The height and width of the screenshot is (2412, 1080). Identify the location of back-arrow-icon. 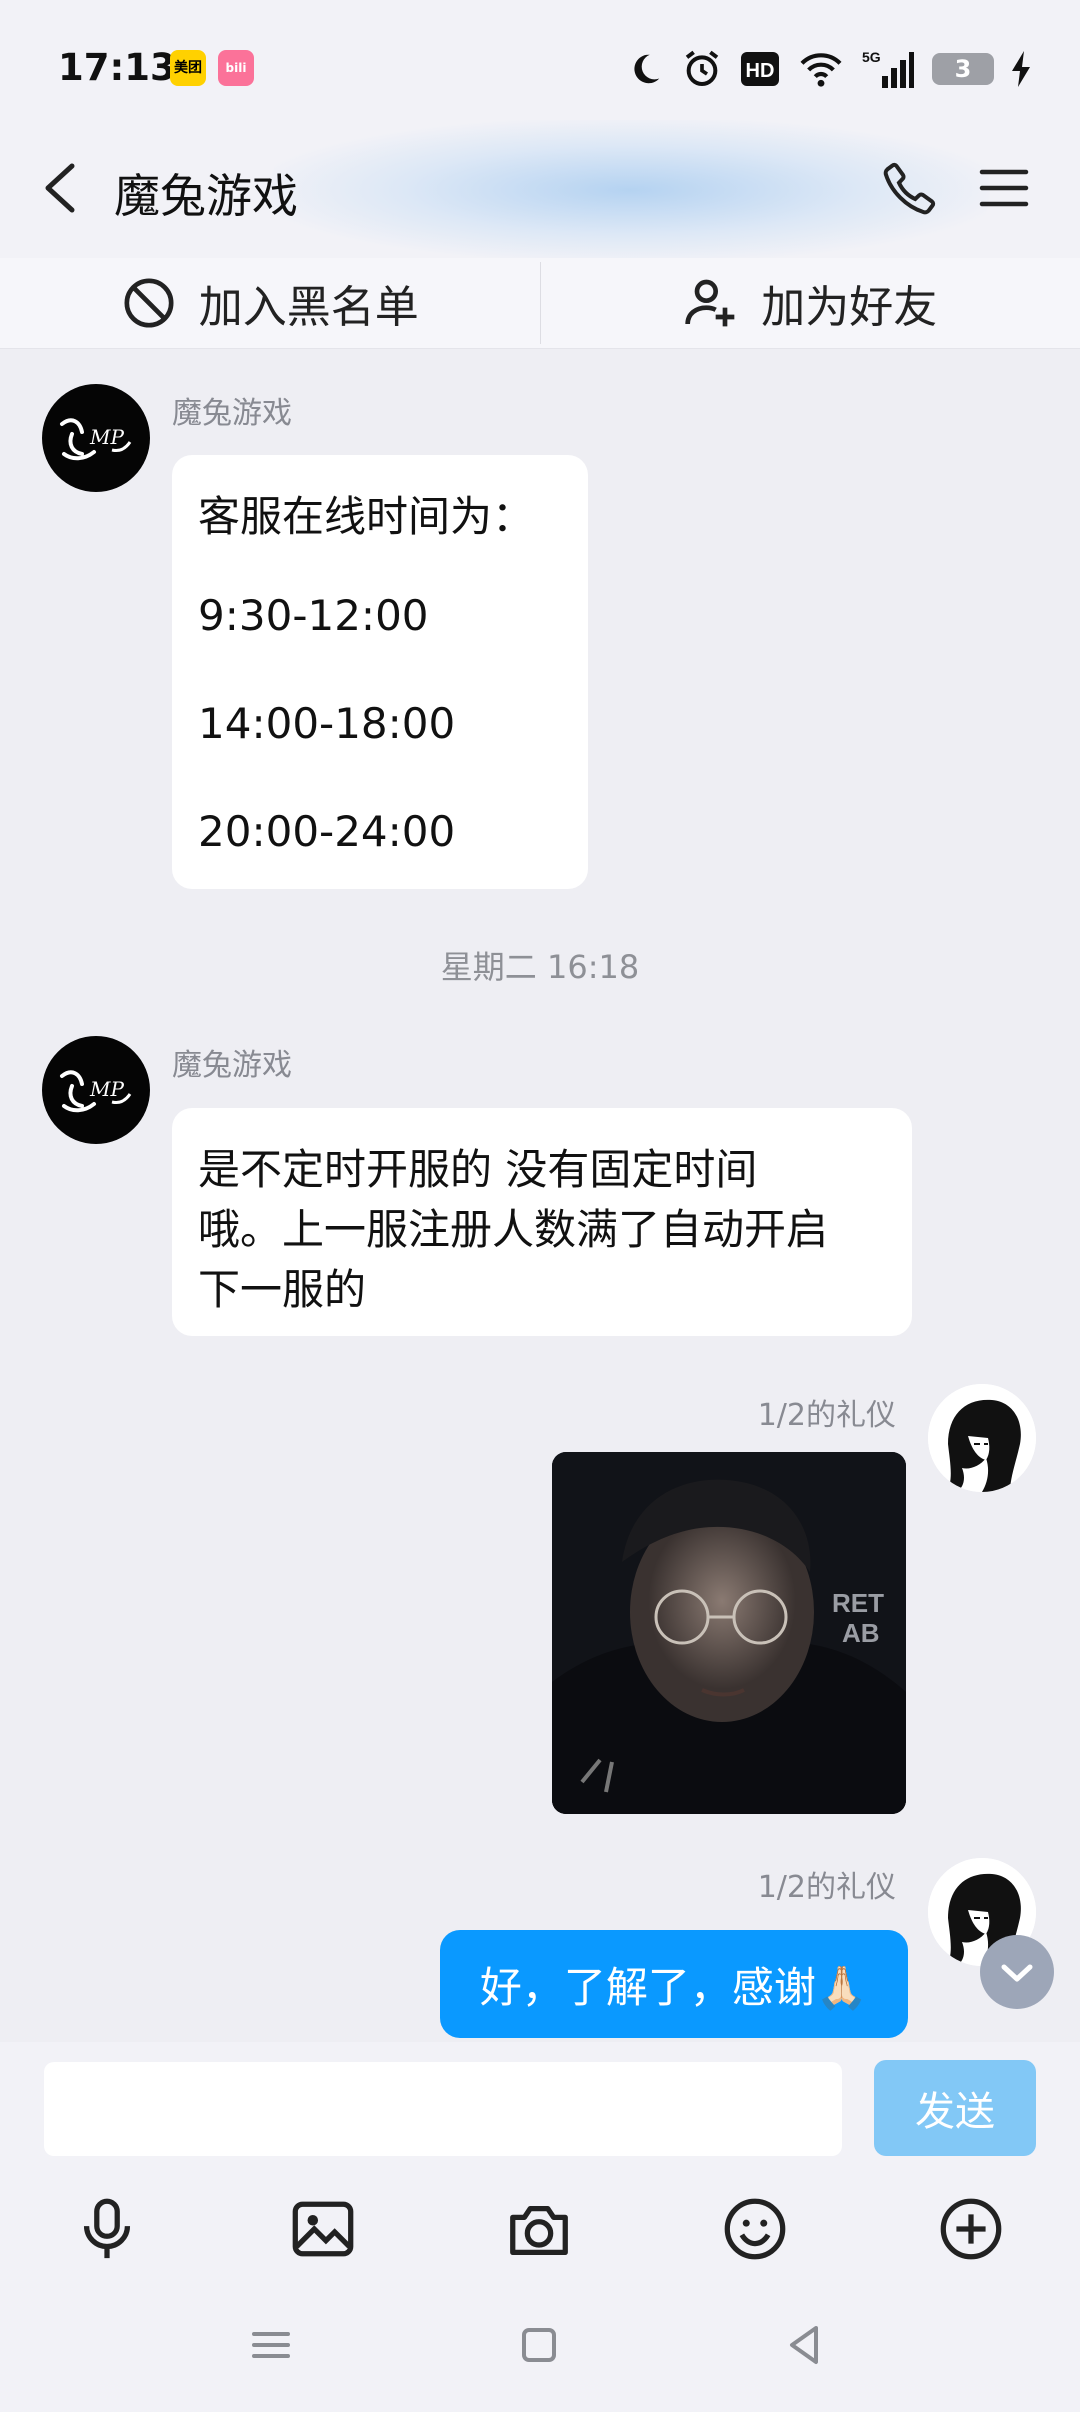
(62, 188).